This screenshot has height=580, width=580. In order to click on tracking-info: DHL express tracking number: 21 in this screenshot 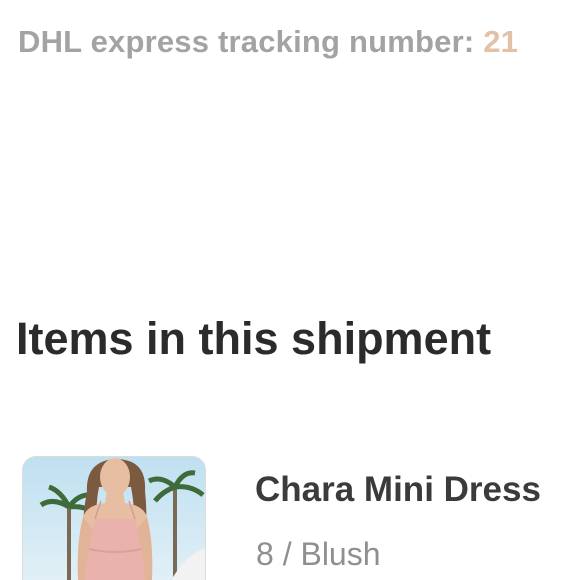, I will do `click(268, 42)`.